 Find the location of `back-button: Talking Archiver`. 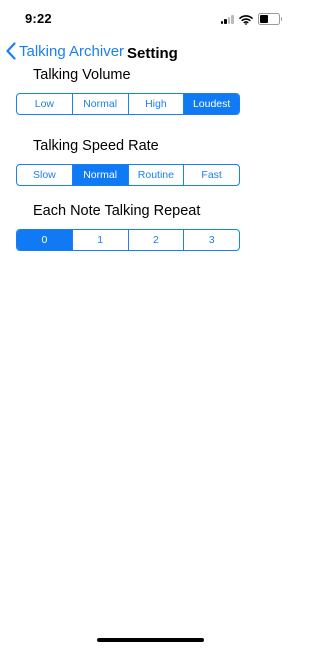

back-button: Talking Archiver is located at coordinates (65, 51).